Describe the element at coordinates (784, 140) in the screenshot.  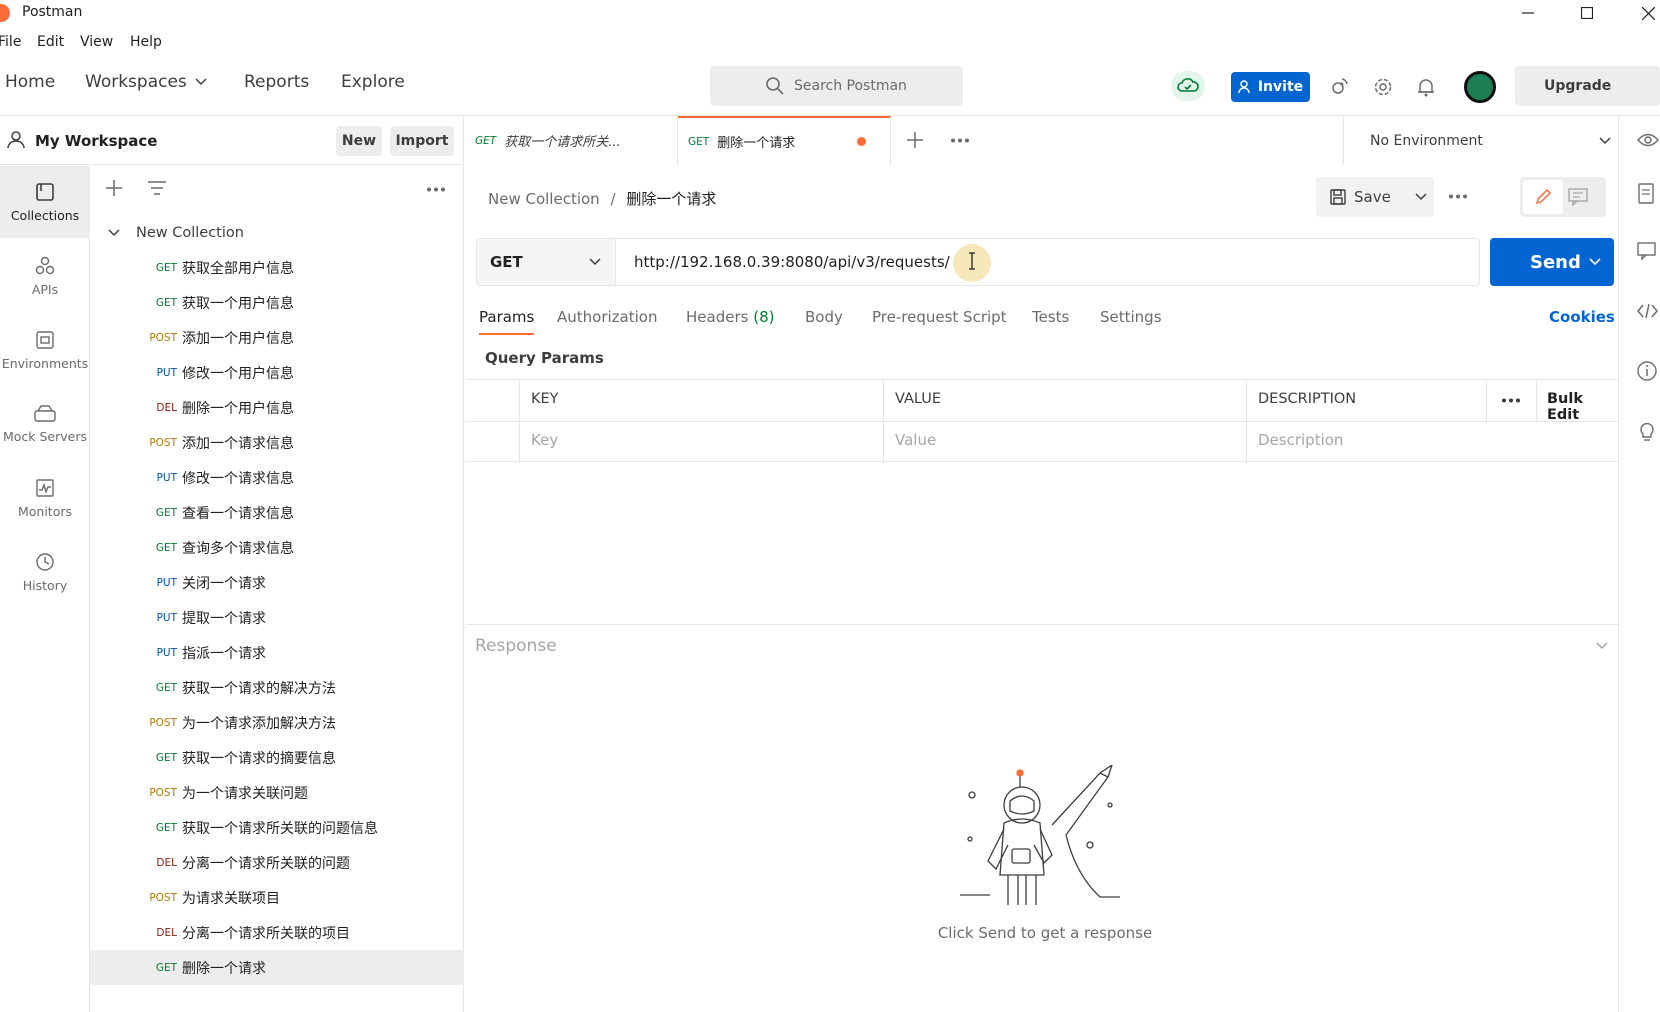
I see `request-tab-active: GET 删除一个请求` at that location.